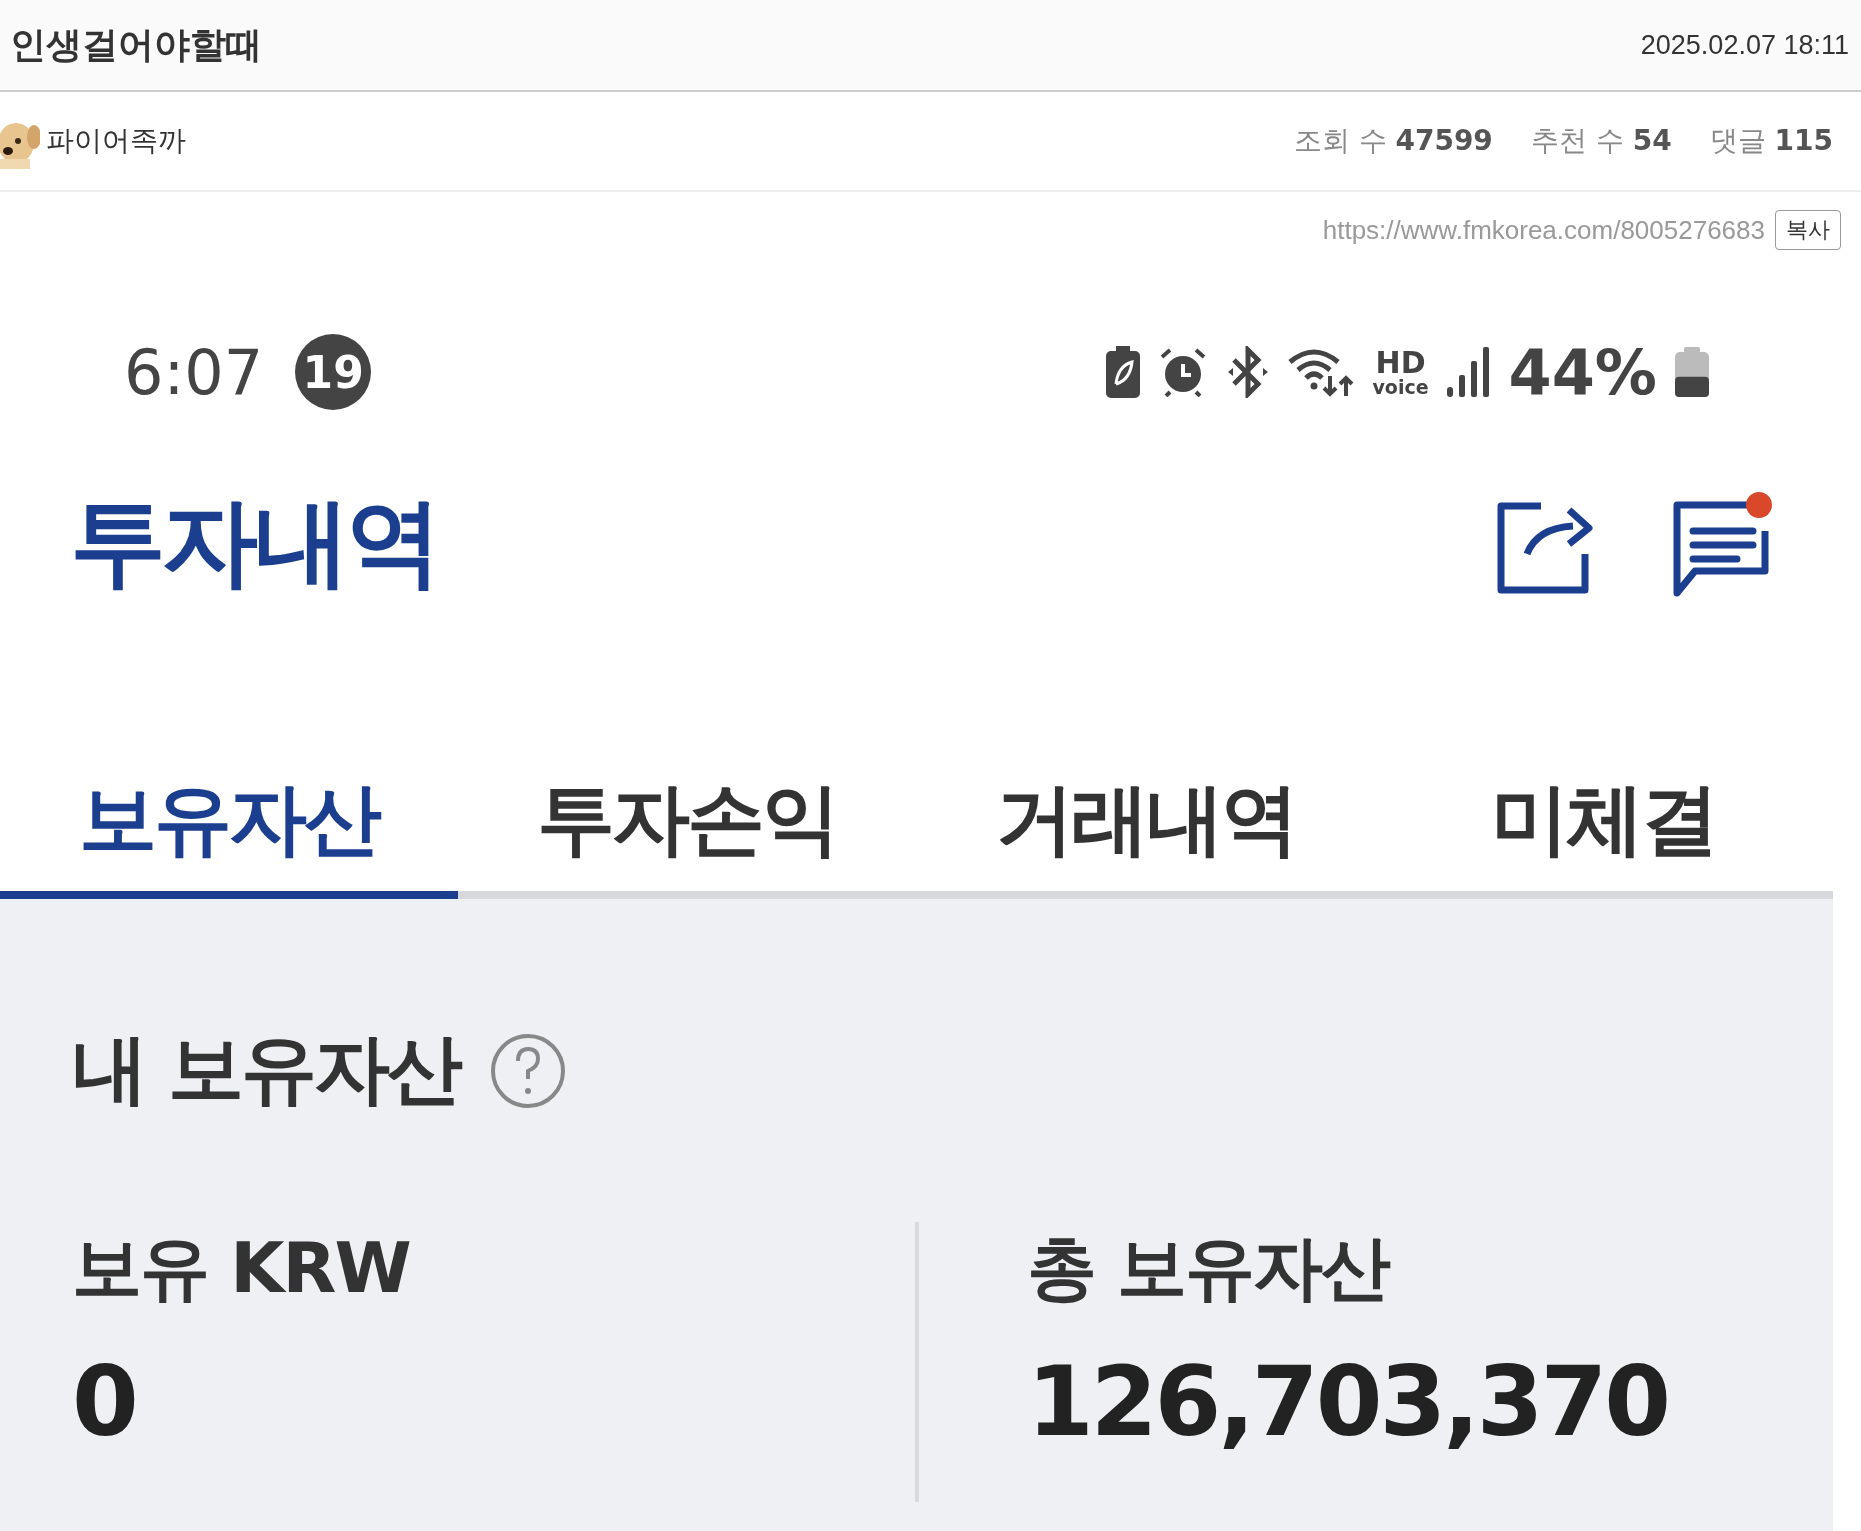 Image resolution: width=1861 pixels, height=1531 pixels. What do you see at coordinates (194, 372) in the screenshot?
I see `clock-time: 6:07` at bounding box center [194, 372].